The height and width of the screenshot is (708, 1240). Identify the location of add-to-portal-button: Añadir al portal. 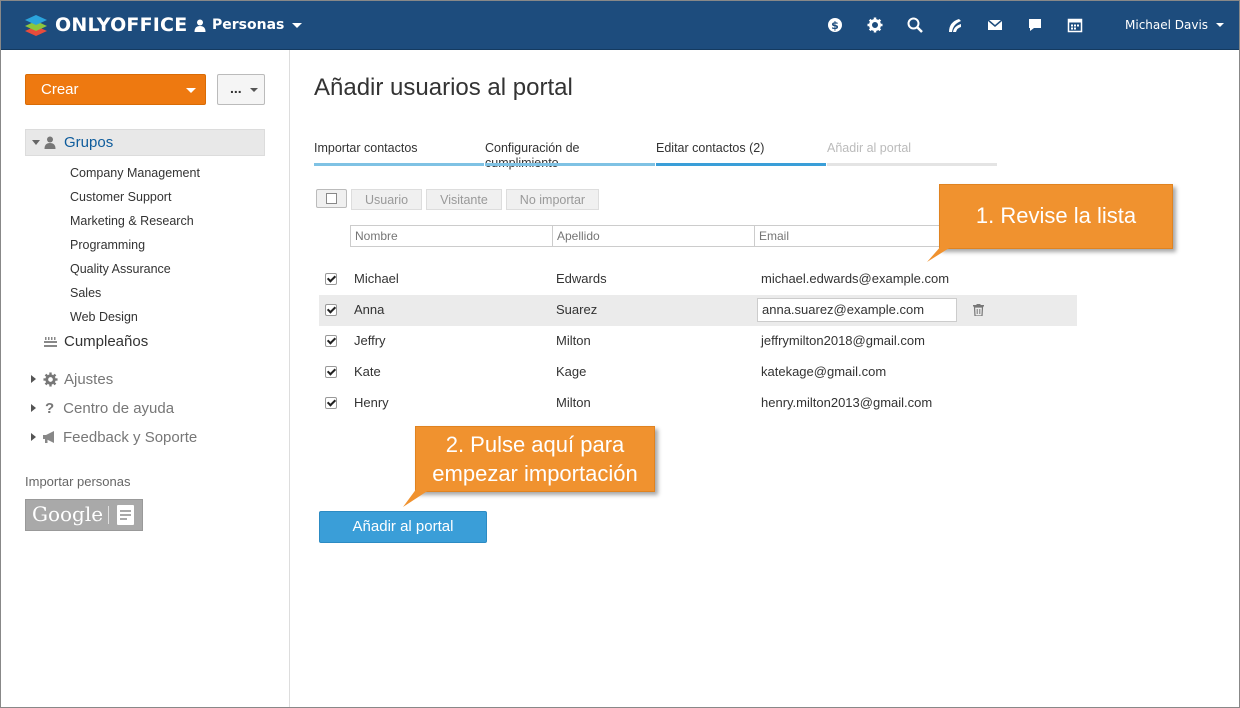
(403, 527).